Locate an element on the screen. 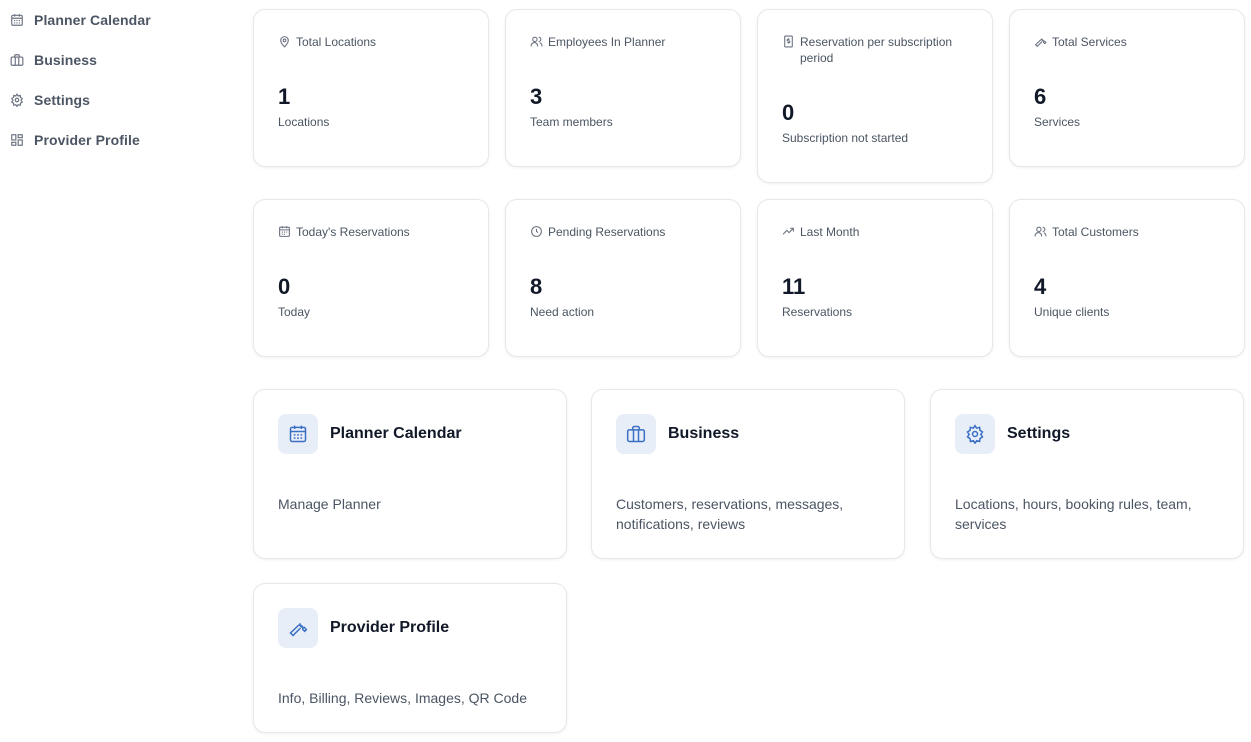  stat-subtitle: Team members is located at coordinates (571, 122).